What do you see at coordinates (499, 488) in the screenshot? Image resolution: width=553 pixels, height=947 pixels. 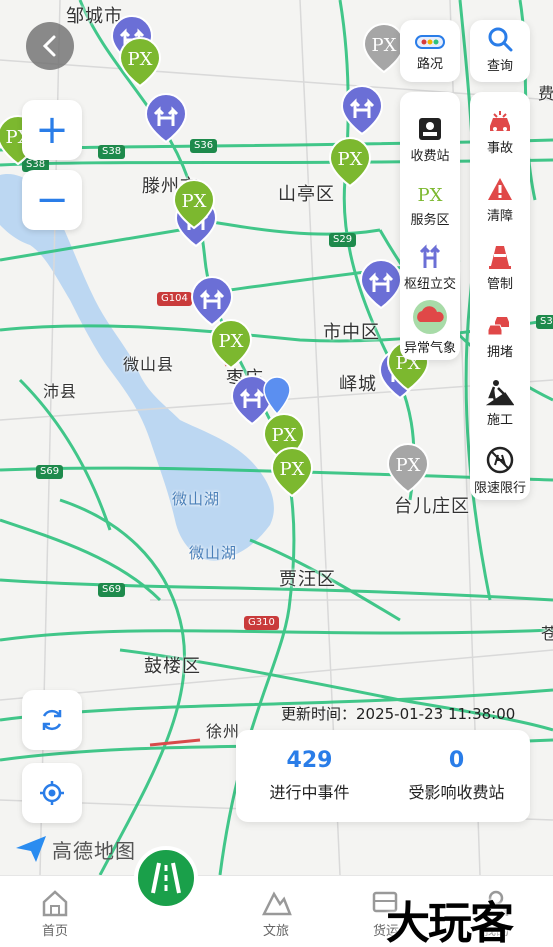 I see `event-label: 限速限行` at bounding box center [499, 488].